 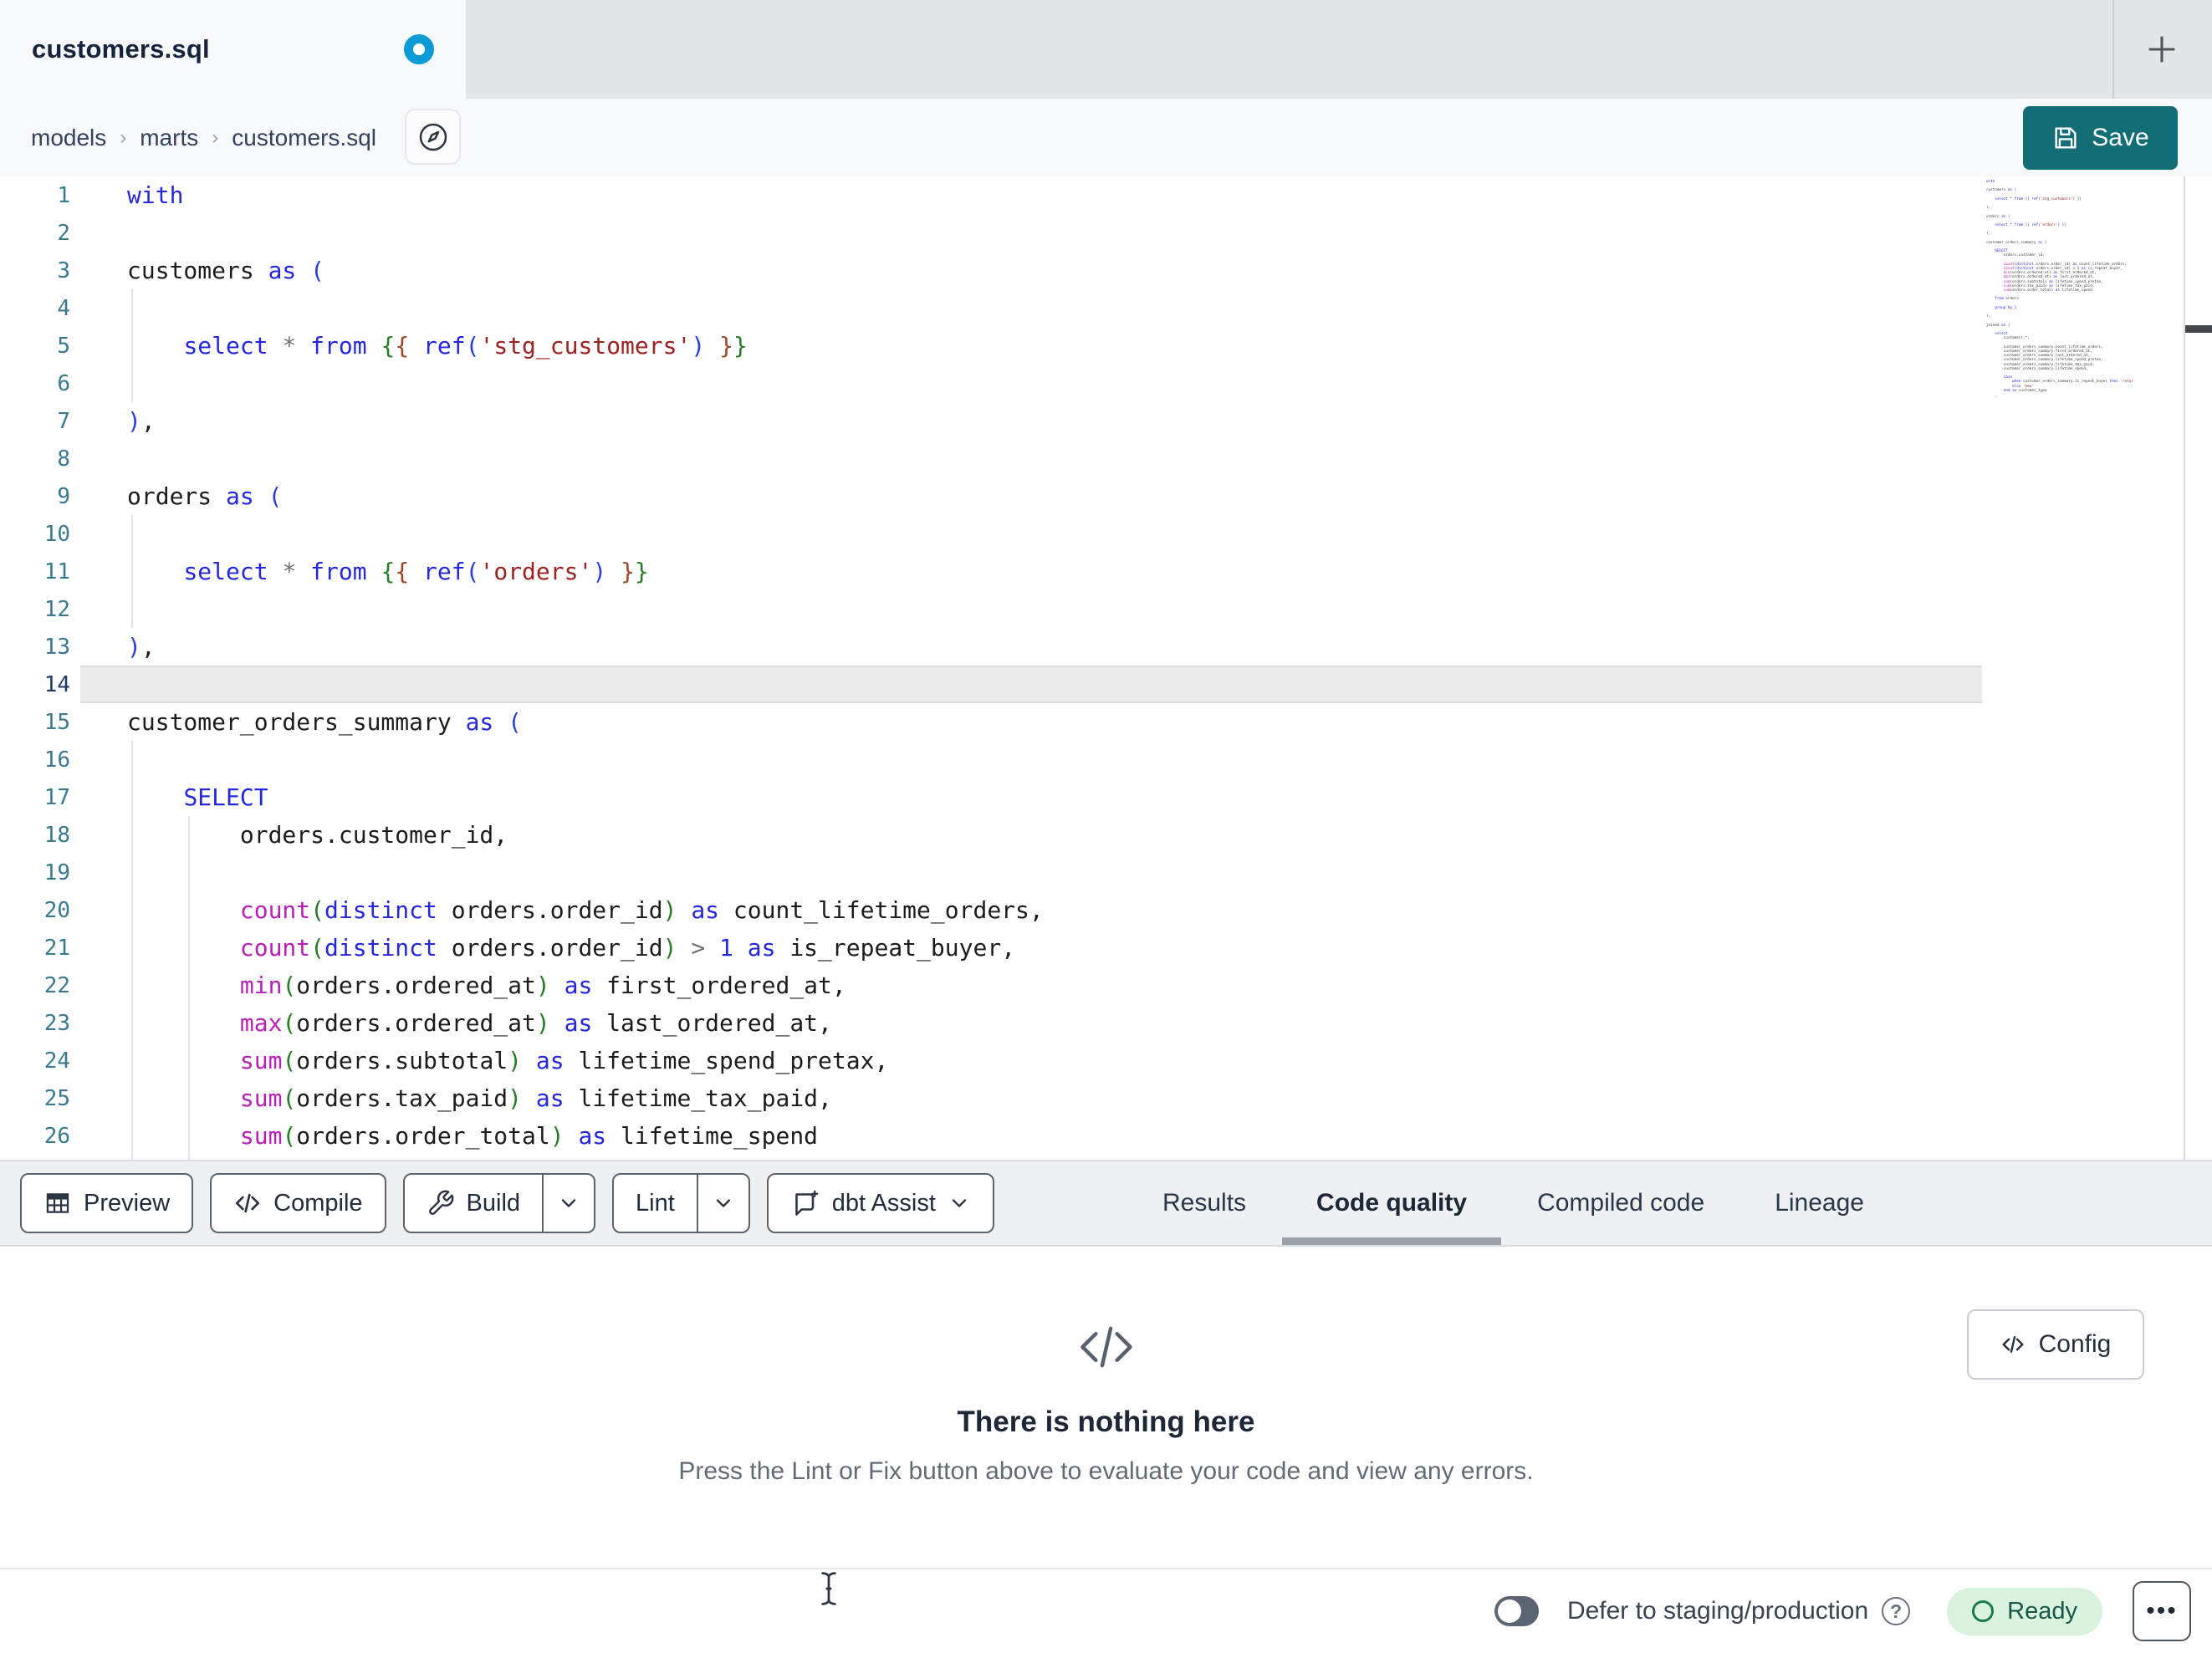 I want to click on code-line-13: 13),, so click(x=1106, y=647).